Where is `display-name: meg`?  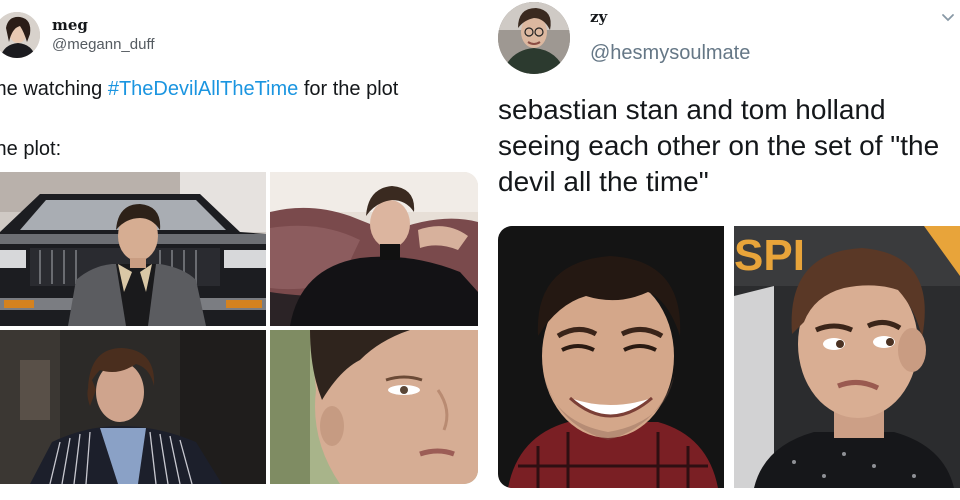
display-name: meg is located at coordinates (70, 25).